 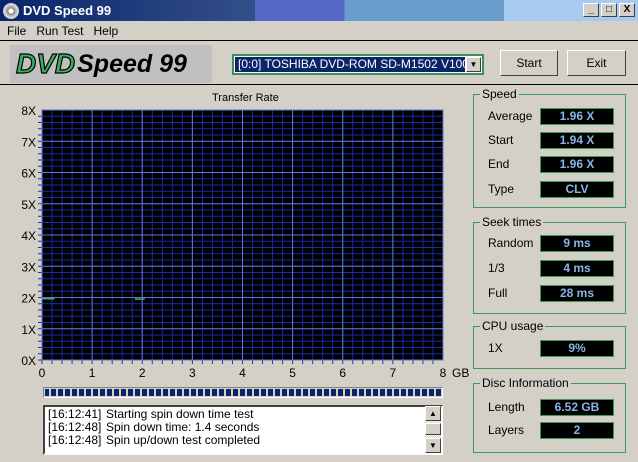 I want to click on x-tick-label: 1, so click(x=92, y=373).